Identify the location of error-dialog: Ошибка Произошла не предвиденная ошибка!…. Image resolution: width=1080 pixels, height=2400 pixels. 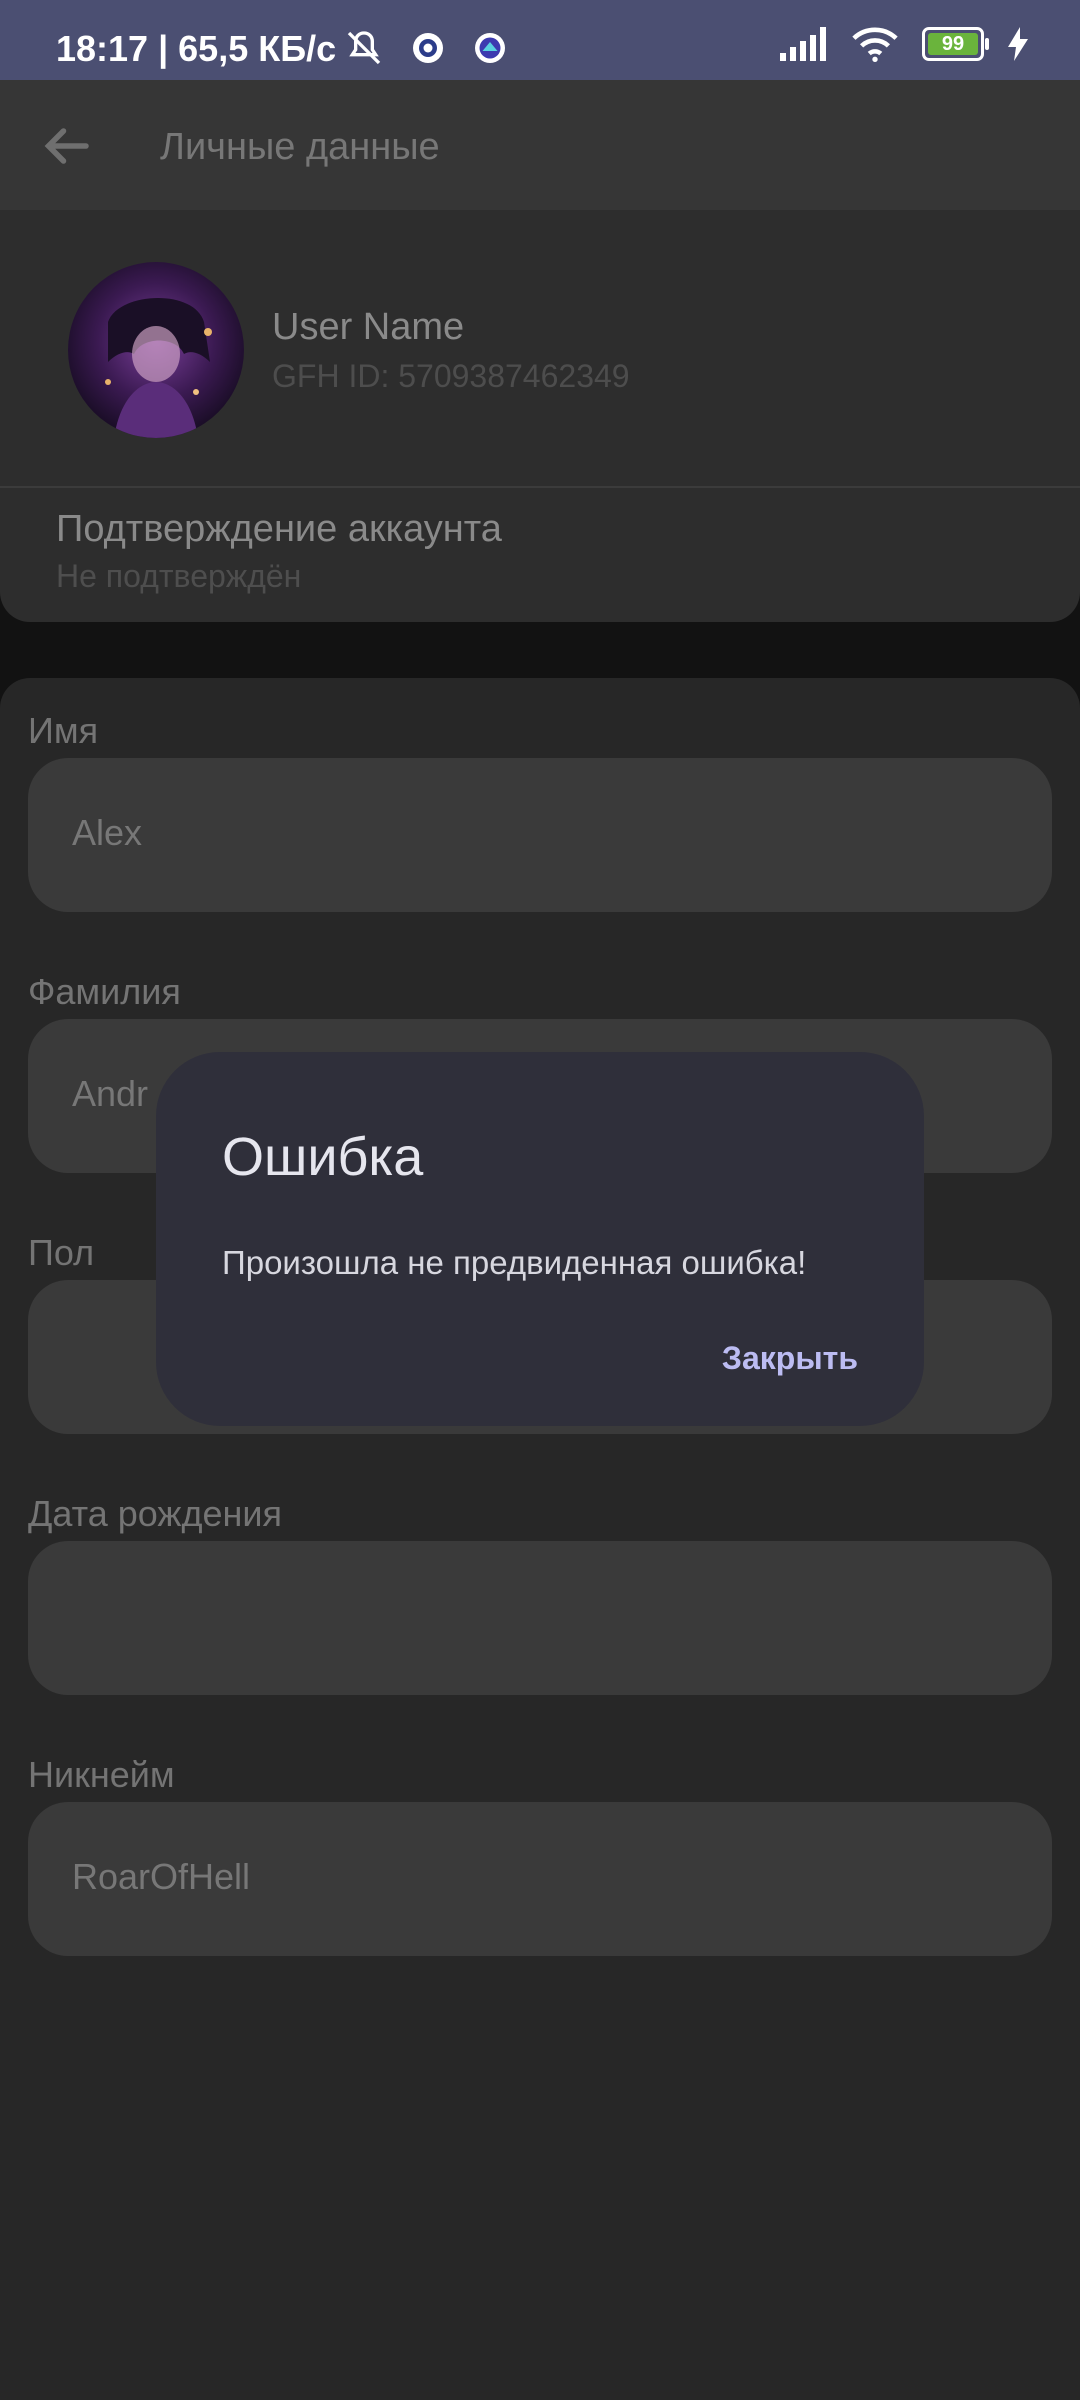
(540, 1239).